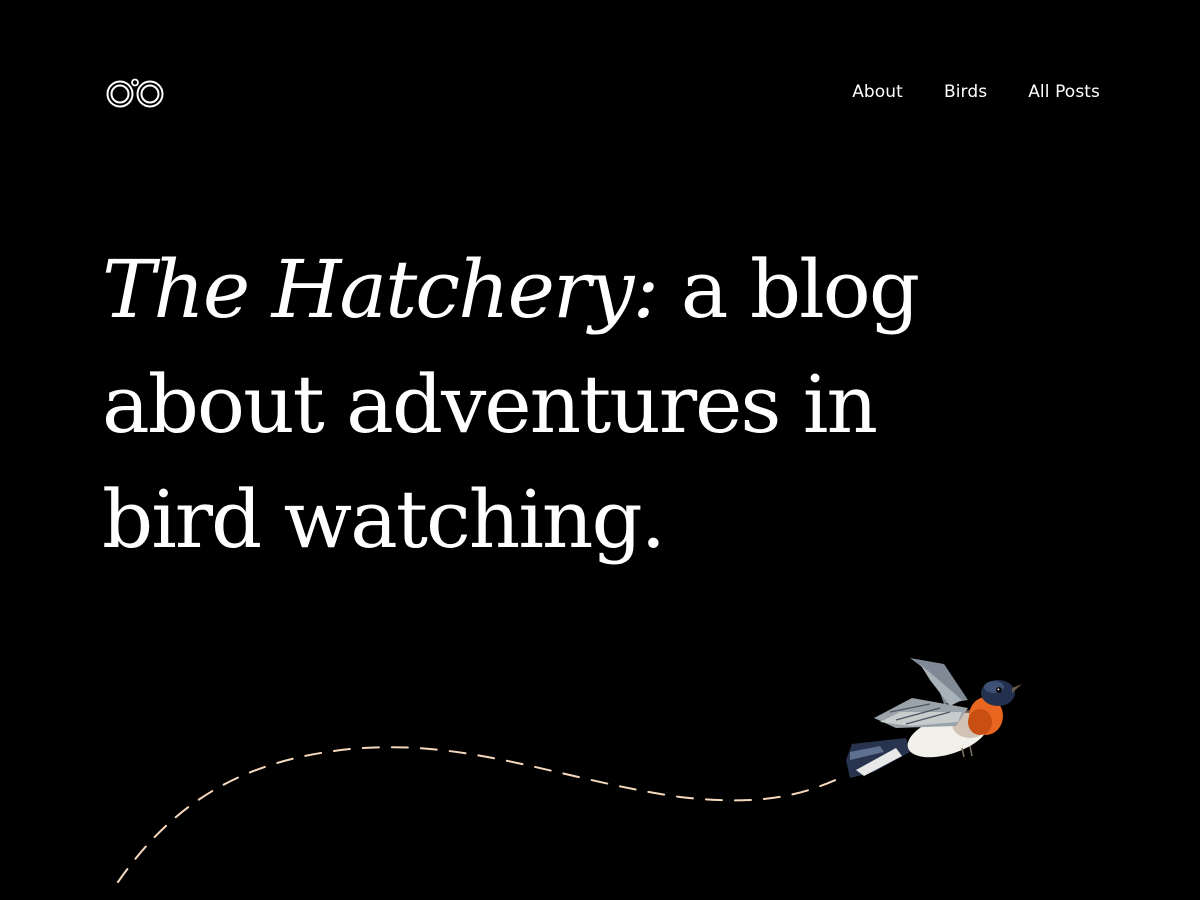  I want to click on nav-link-about: About, so click(877, 92).